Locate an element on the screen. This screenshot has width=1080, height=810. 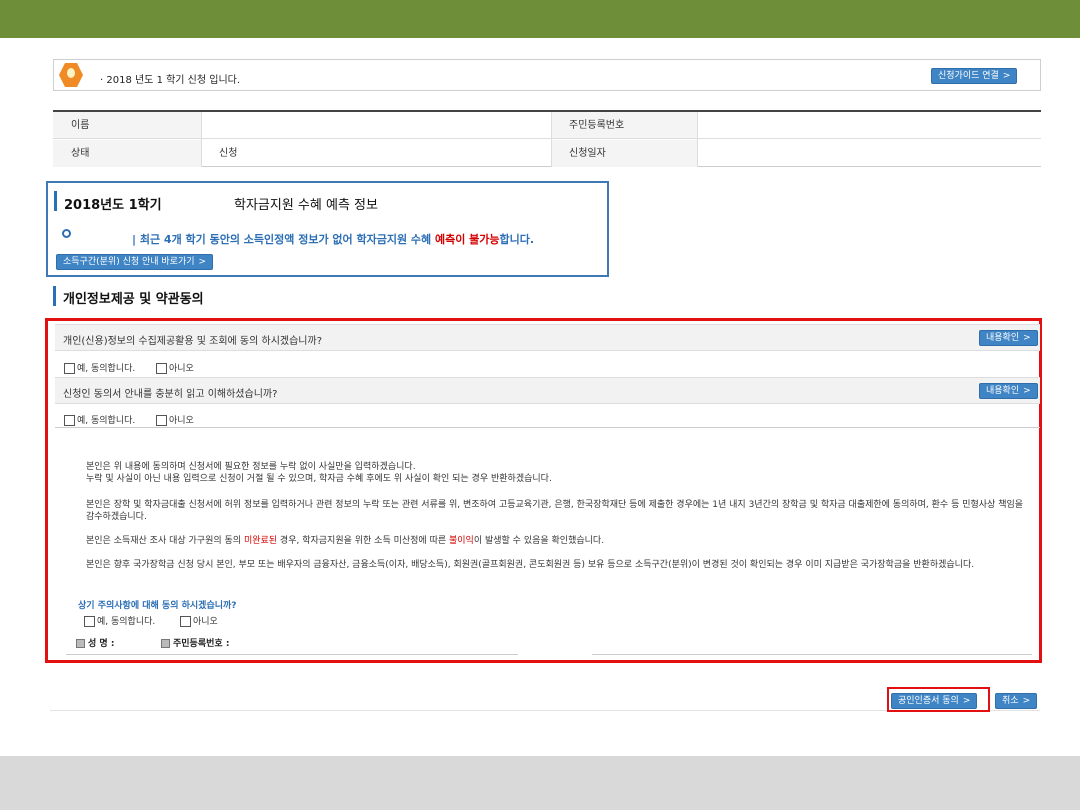
notice-paragraph-3-text: 본인은 소득재산 조사 대상 가구원의 동의 is located at coordinates (165, 541).